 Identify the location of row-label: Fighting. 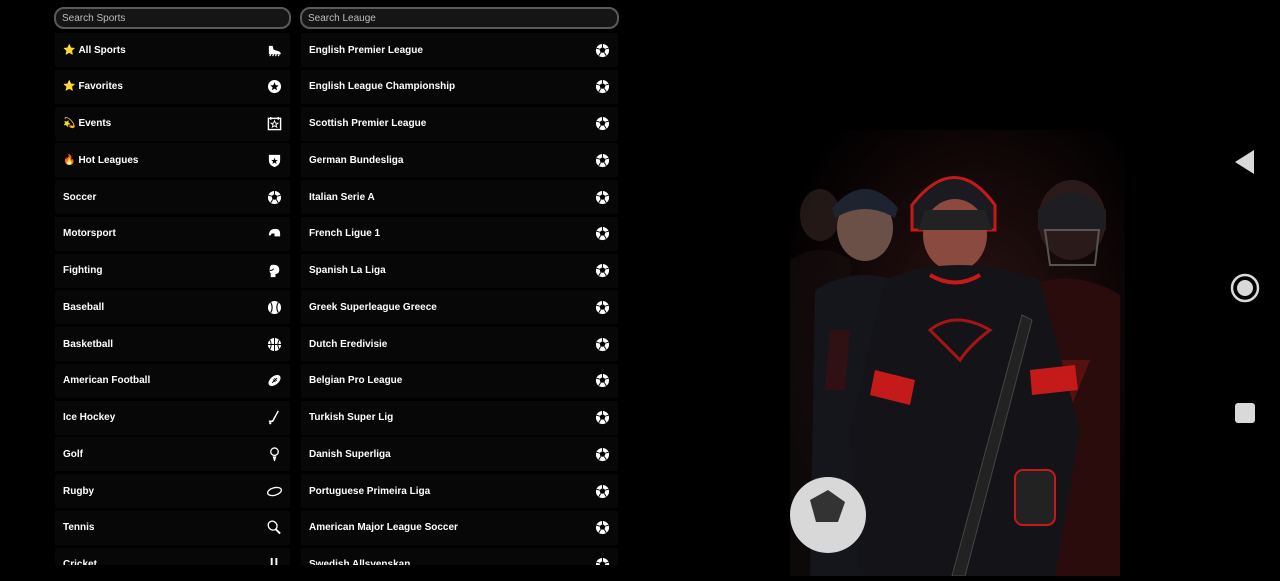
(83, 270).